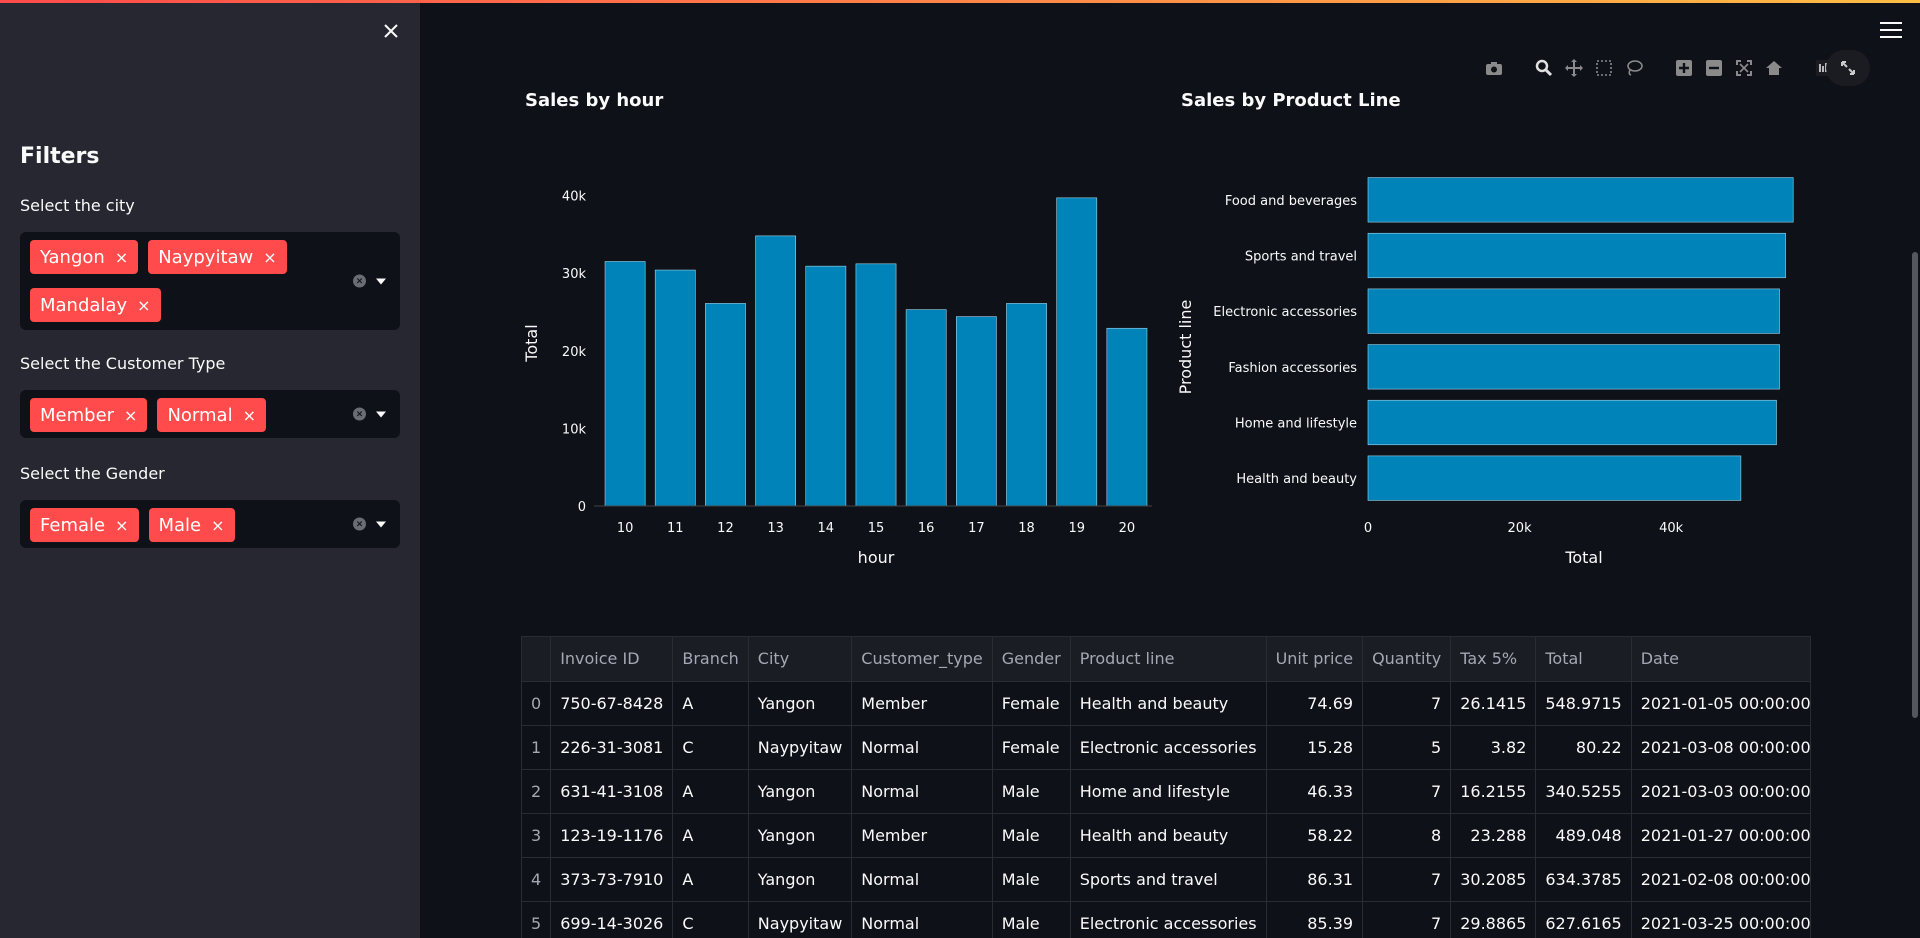 The width and height of the screenshot is (1920, 938). I want to click on table-cell: Female, so click(1031, 747).